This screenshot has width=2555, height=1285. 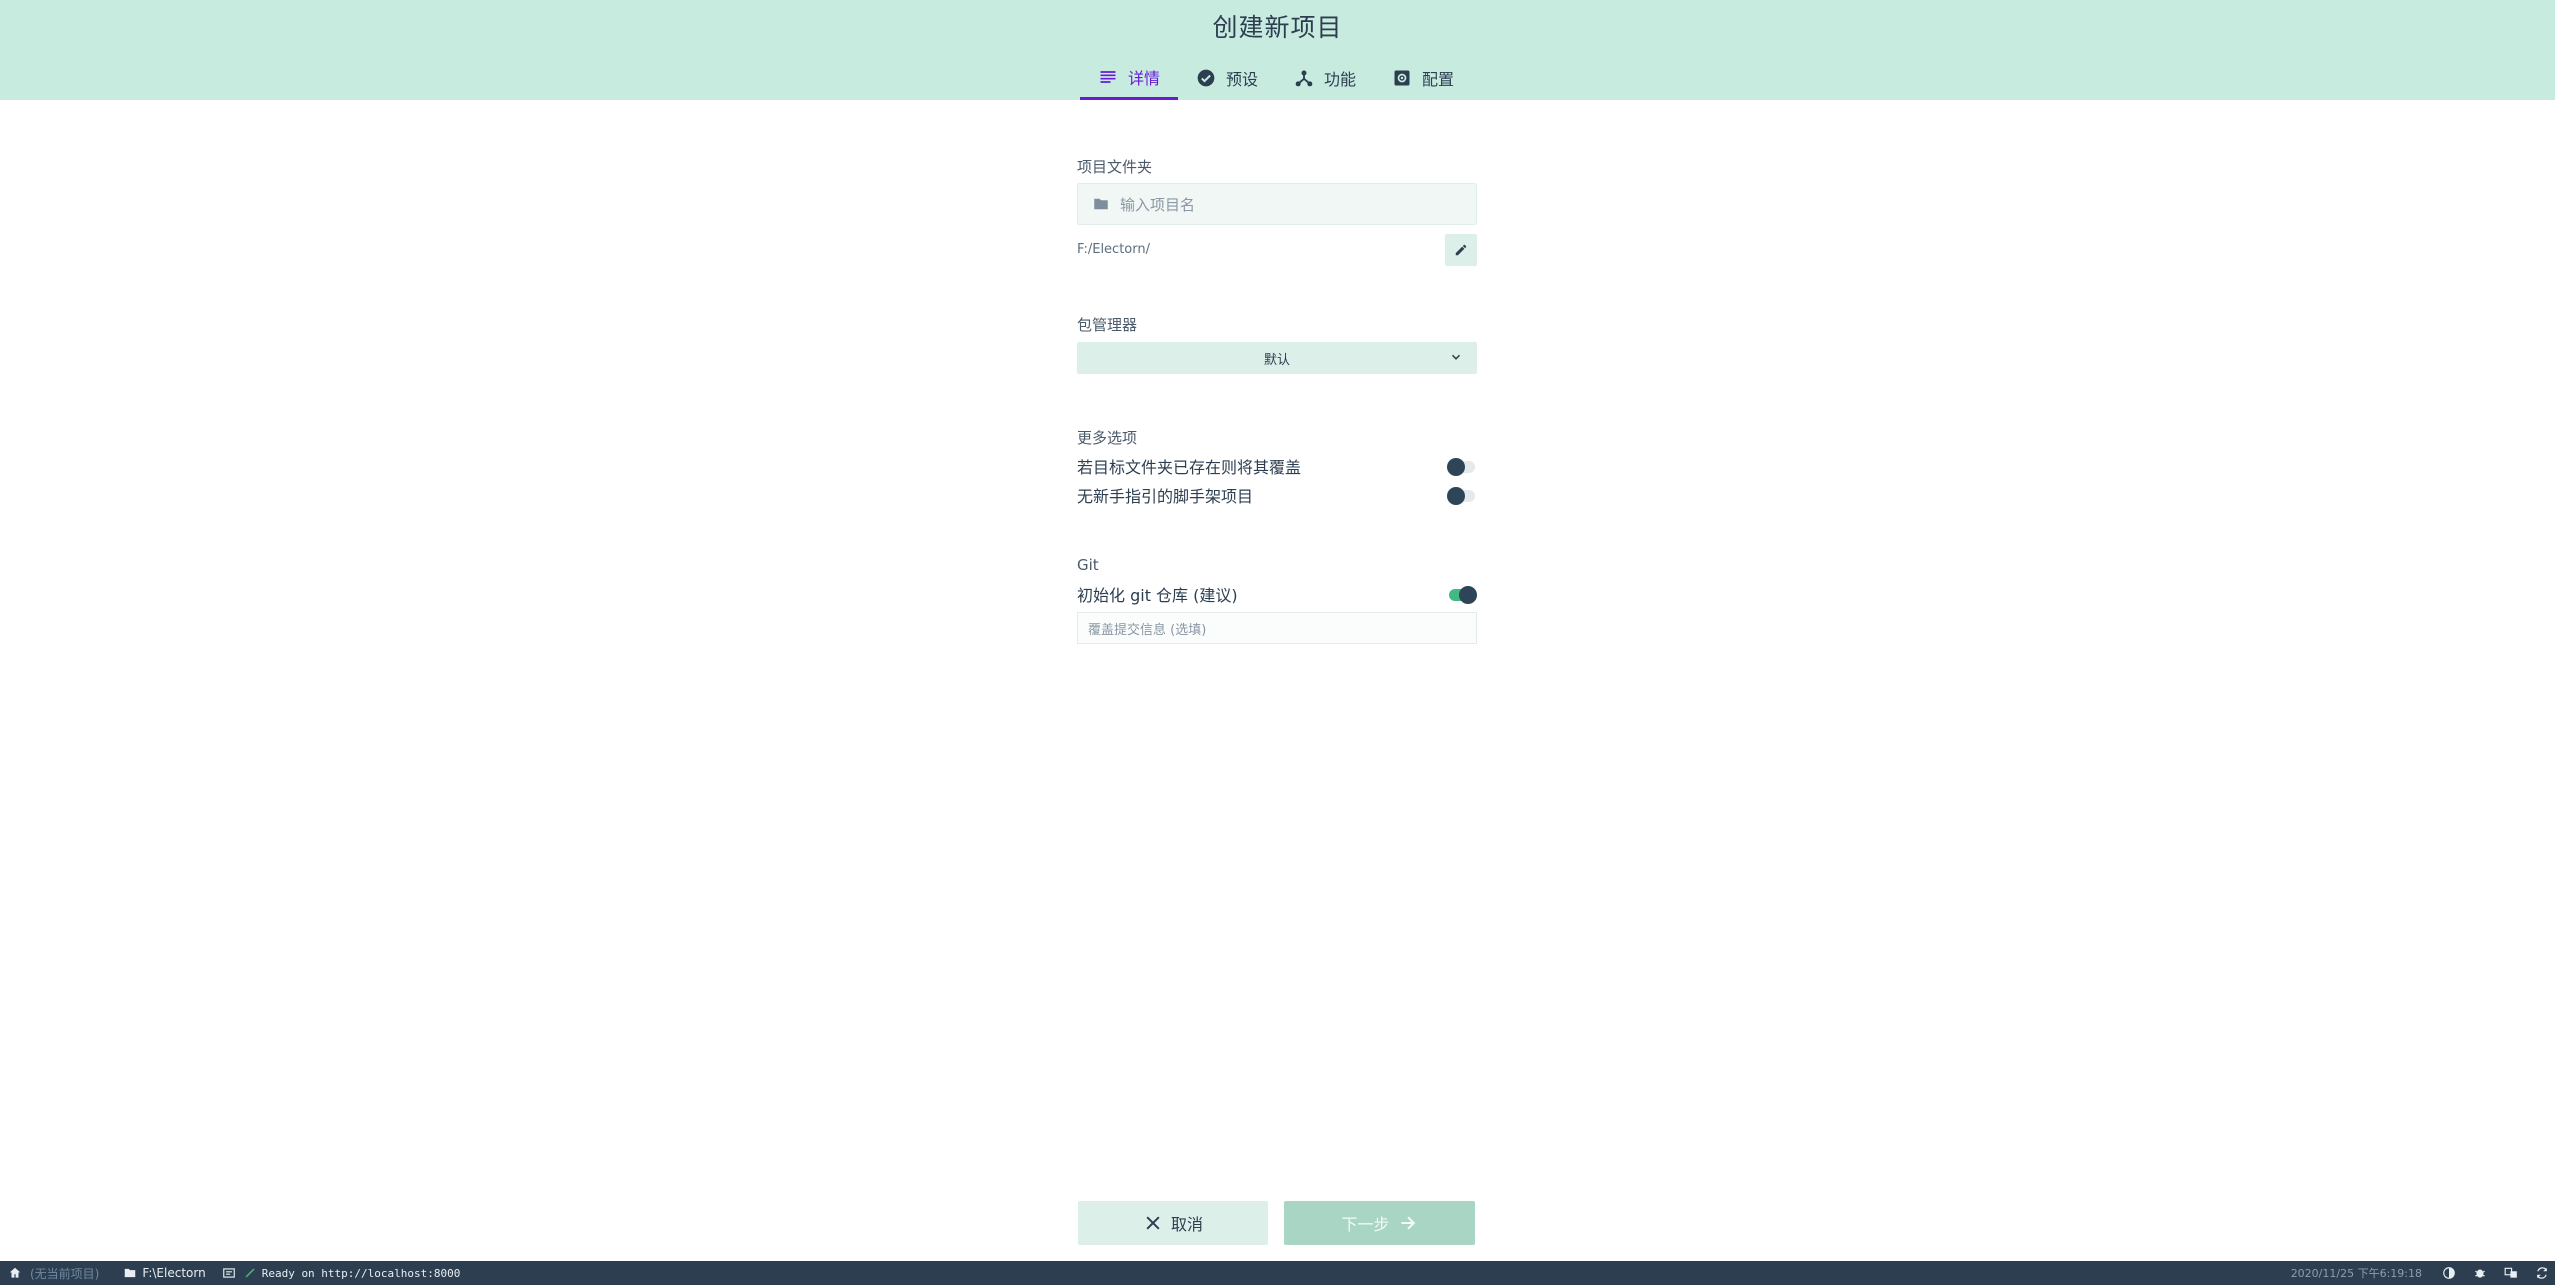 I want to click on tab-config: 配置, so click(x=1423, y=78).